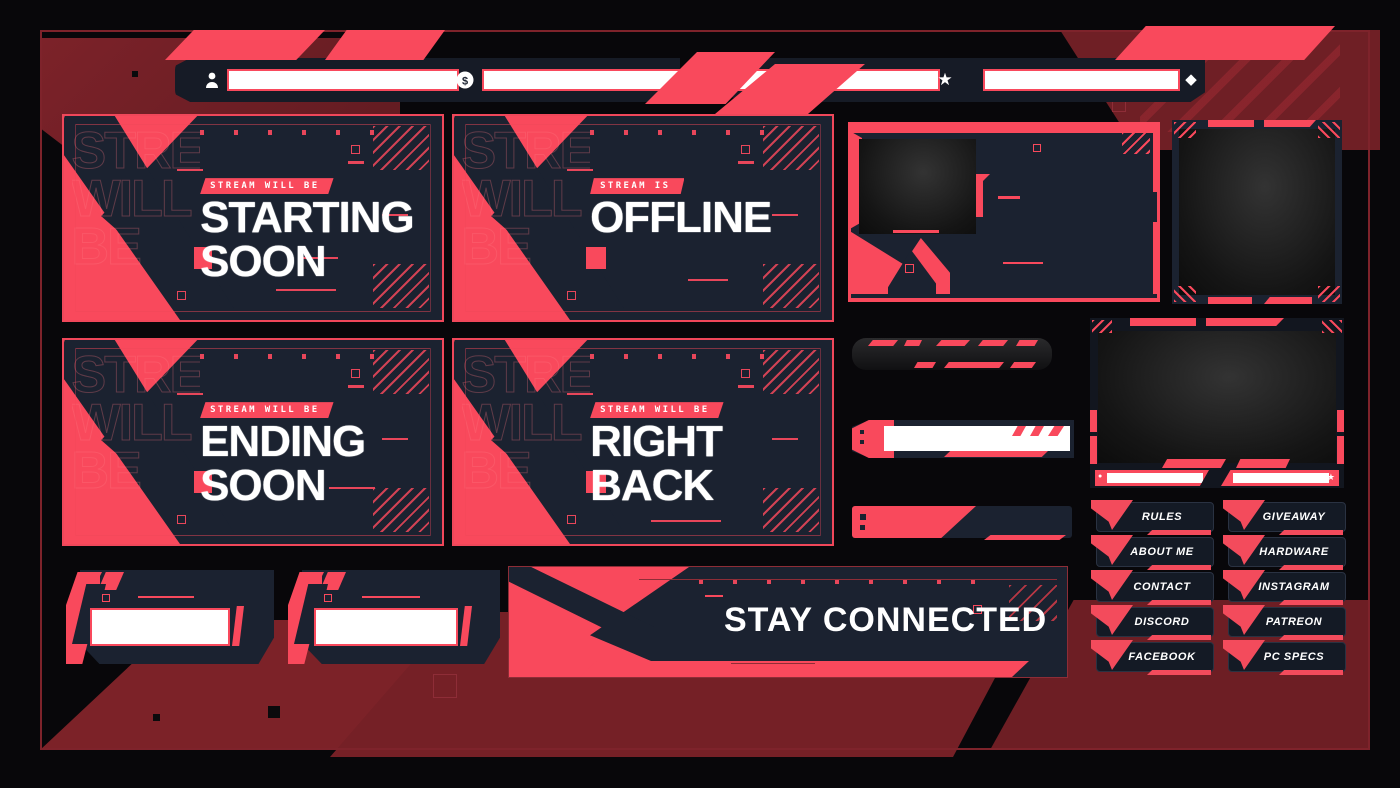 The image size is (1400, 788). Describe the element at coordinates (343, 80) in the screenshot. I see `topbar-field-followers` at that location.